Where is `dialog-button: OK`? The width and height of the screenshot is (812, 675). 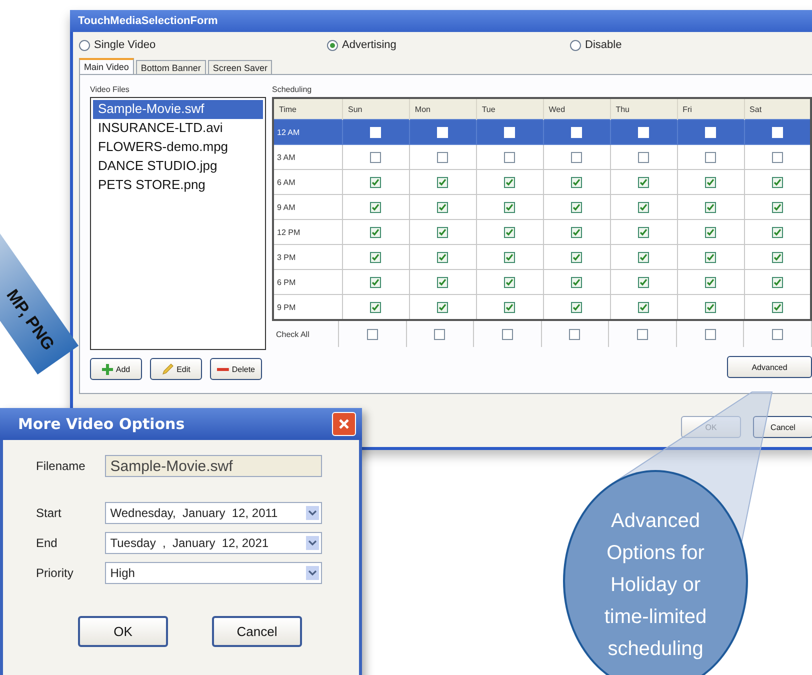 dialog-button: OK is located at coordinates (123, 631).